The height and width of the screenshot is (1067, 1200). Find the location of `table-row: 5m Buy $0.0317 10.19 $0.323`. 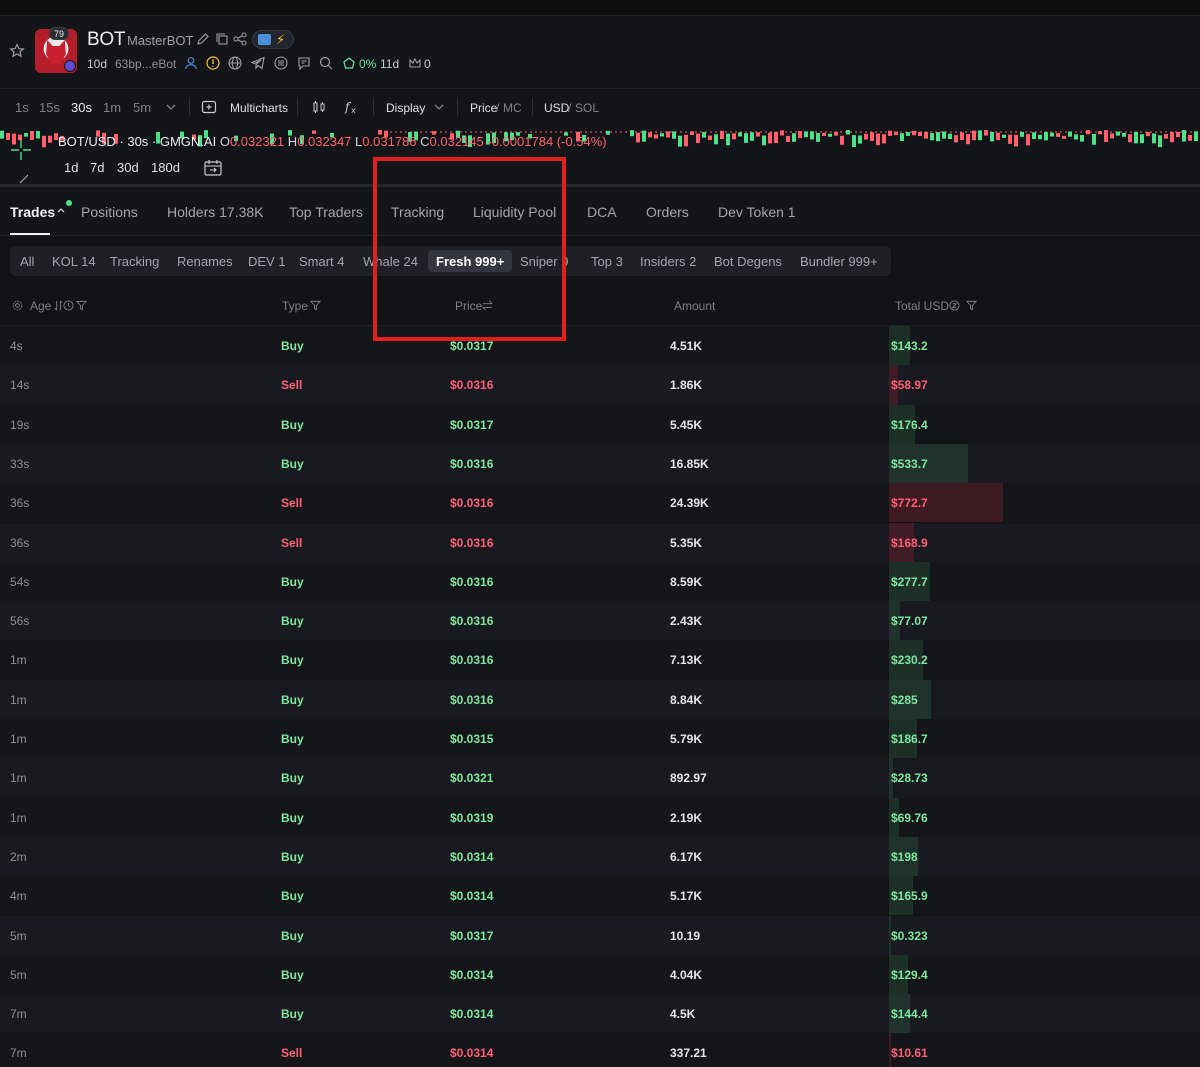

table-row: 5m Buy $0.0317 10.19 $0.323 is located at coordinates (600, 935).